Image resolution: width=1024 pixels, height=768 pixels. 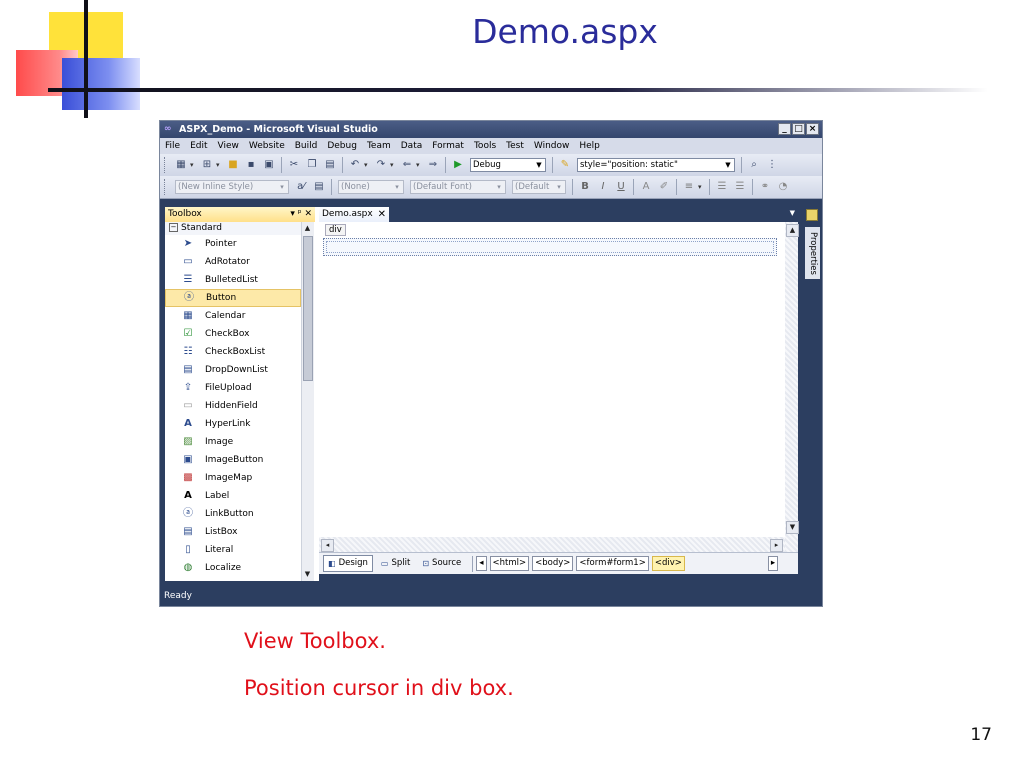 I want to click on toolbox-item-hyperlink: A HyperLink, so click(x=233, y=424).